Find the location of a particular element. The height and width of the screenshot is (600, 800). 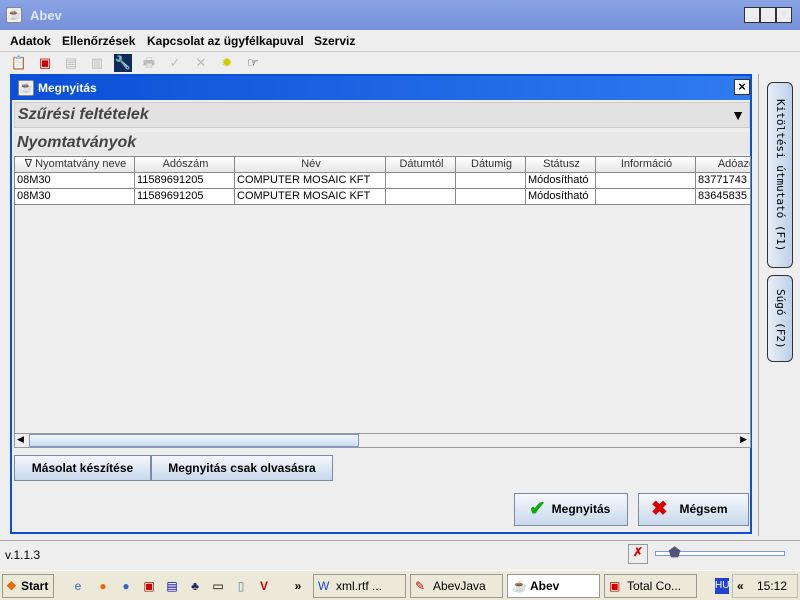

task-abev: ☕ Abev is located at coordinates (553, 586).